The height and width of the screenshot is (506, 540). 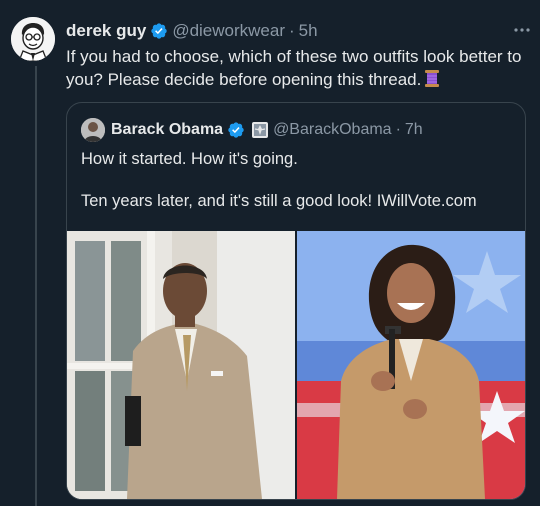 What do you see at coordinates (228, 31) in the screenshot?
I see `author-handle: @dieworkwear` at bounding box center [228, 31].